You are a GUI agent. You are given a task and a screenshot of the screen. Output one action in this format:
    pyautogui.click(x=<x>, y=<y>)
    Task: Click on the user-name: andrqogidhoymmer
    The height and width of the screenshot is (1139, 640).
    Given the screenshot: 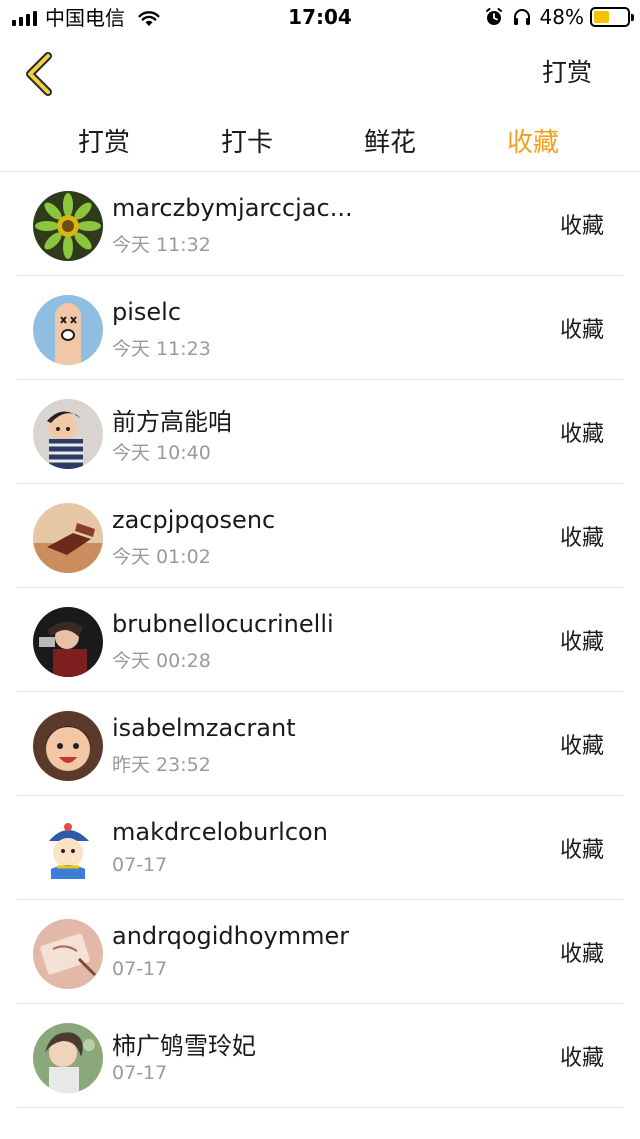 What is the action you would take?
    pyautogui.click(x=231, y=936)
    